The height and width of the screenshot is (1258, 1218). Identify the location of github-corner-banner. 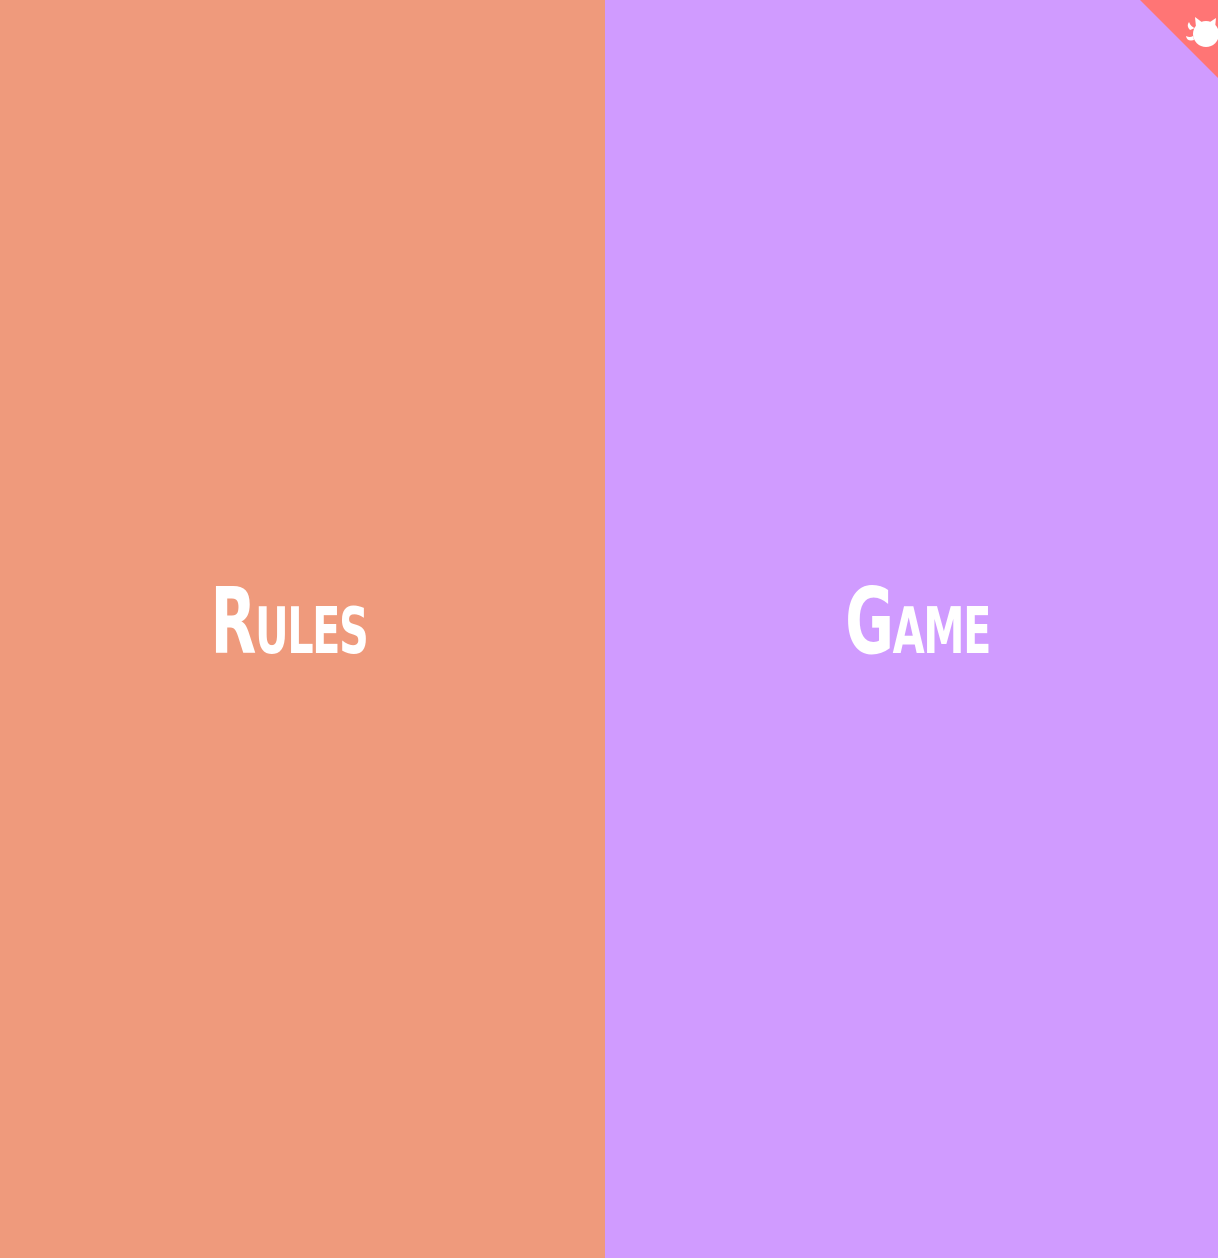
(1179, 39).